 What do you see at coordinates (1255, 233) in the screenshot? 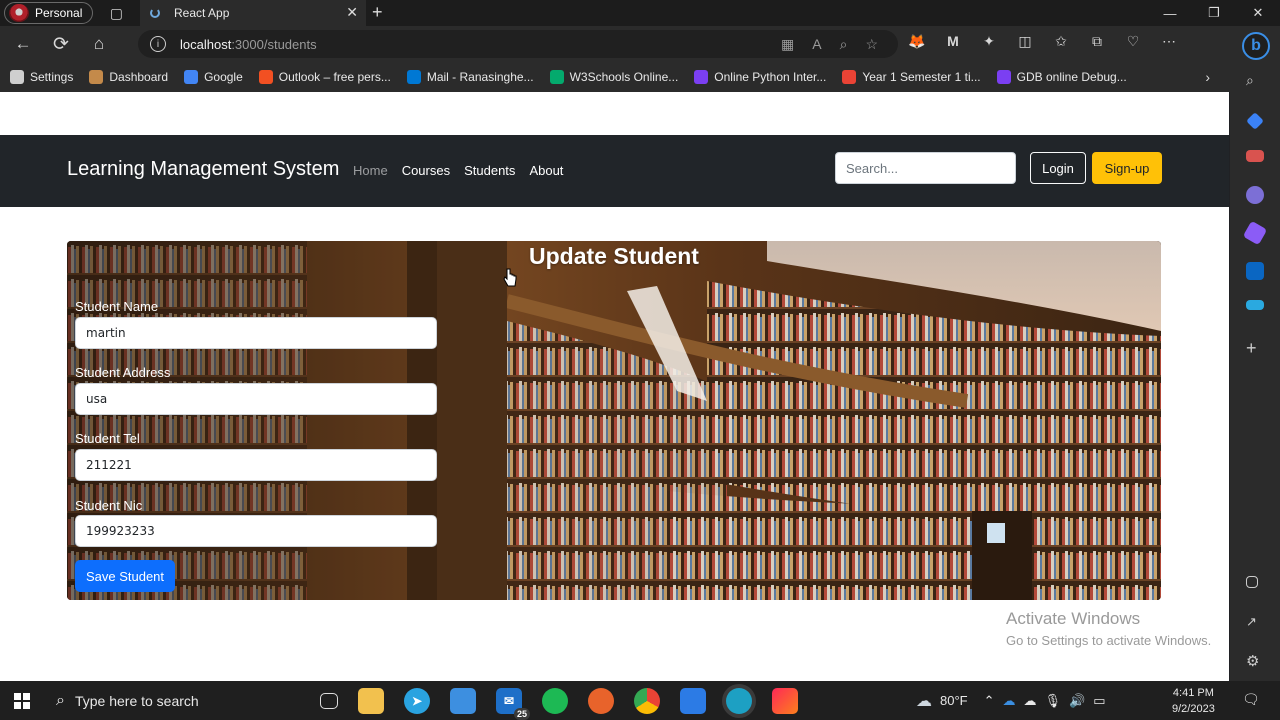
I see `sidebar-copilot-icon` at bounding box center [1255, 233].